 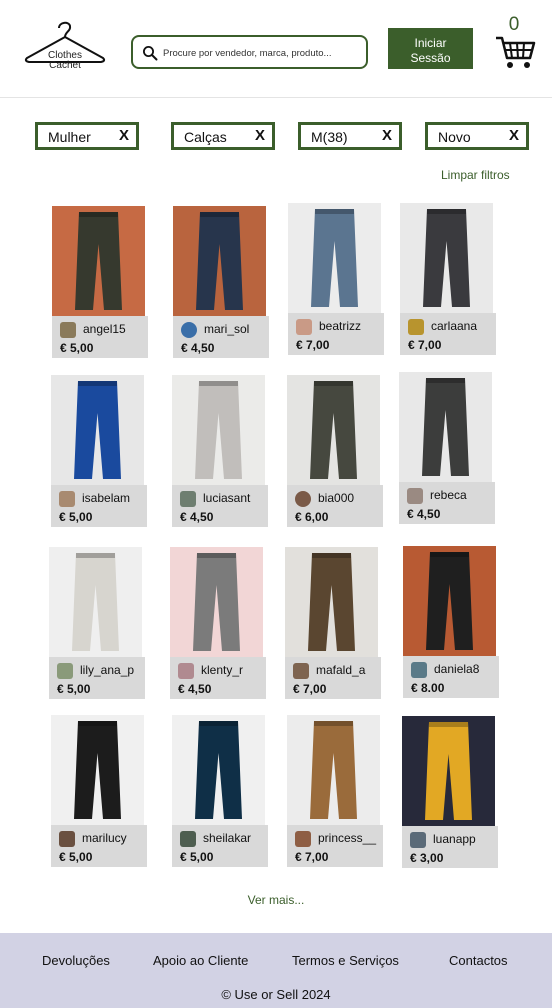 I want to click on seller-username: luciasant, so click(x=226, y=498).